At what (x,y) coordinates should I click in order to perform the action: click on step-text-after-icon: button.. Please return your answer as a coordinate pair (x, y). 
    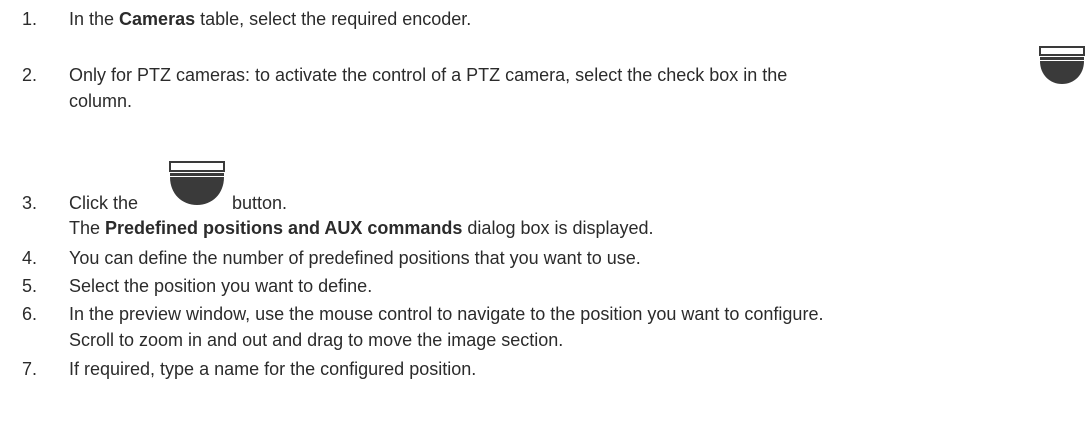
    Looking at the image, I should click on (260, 203).